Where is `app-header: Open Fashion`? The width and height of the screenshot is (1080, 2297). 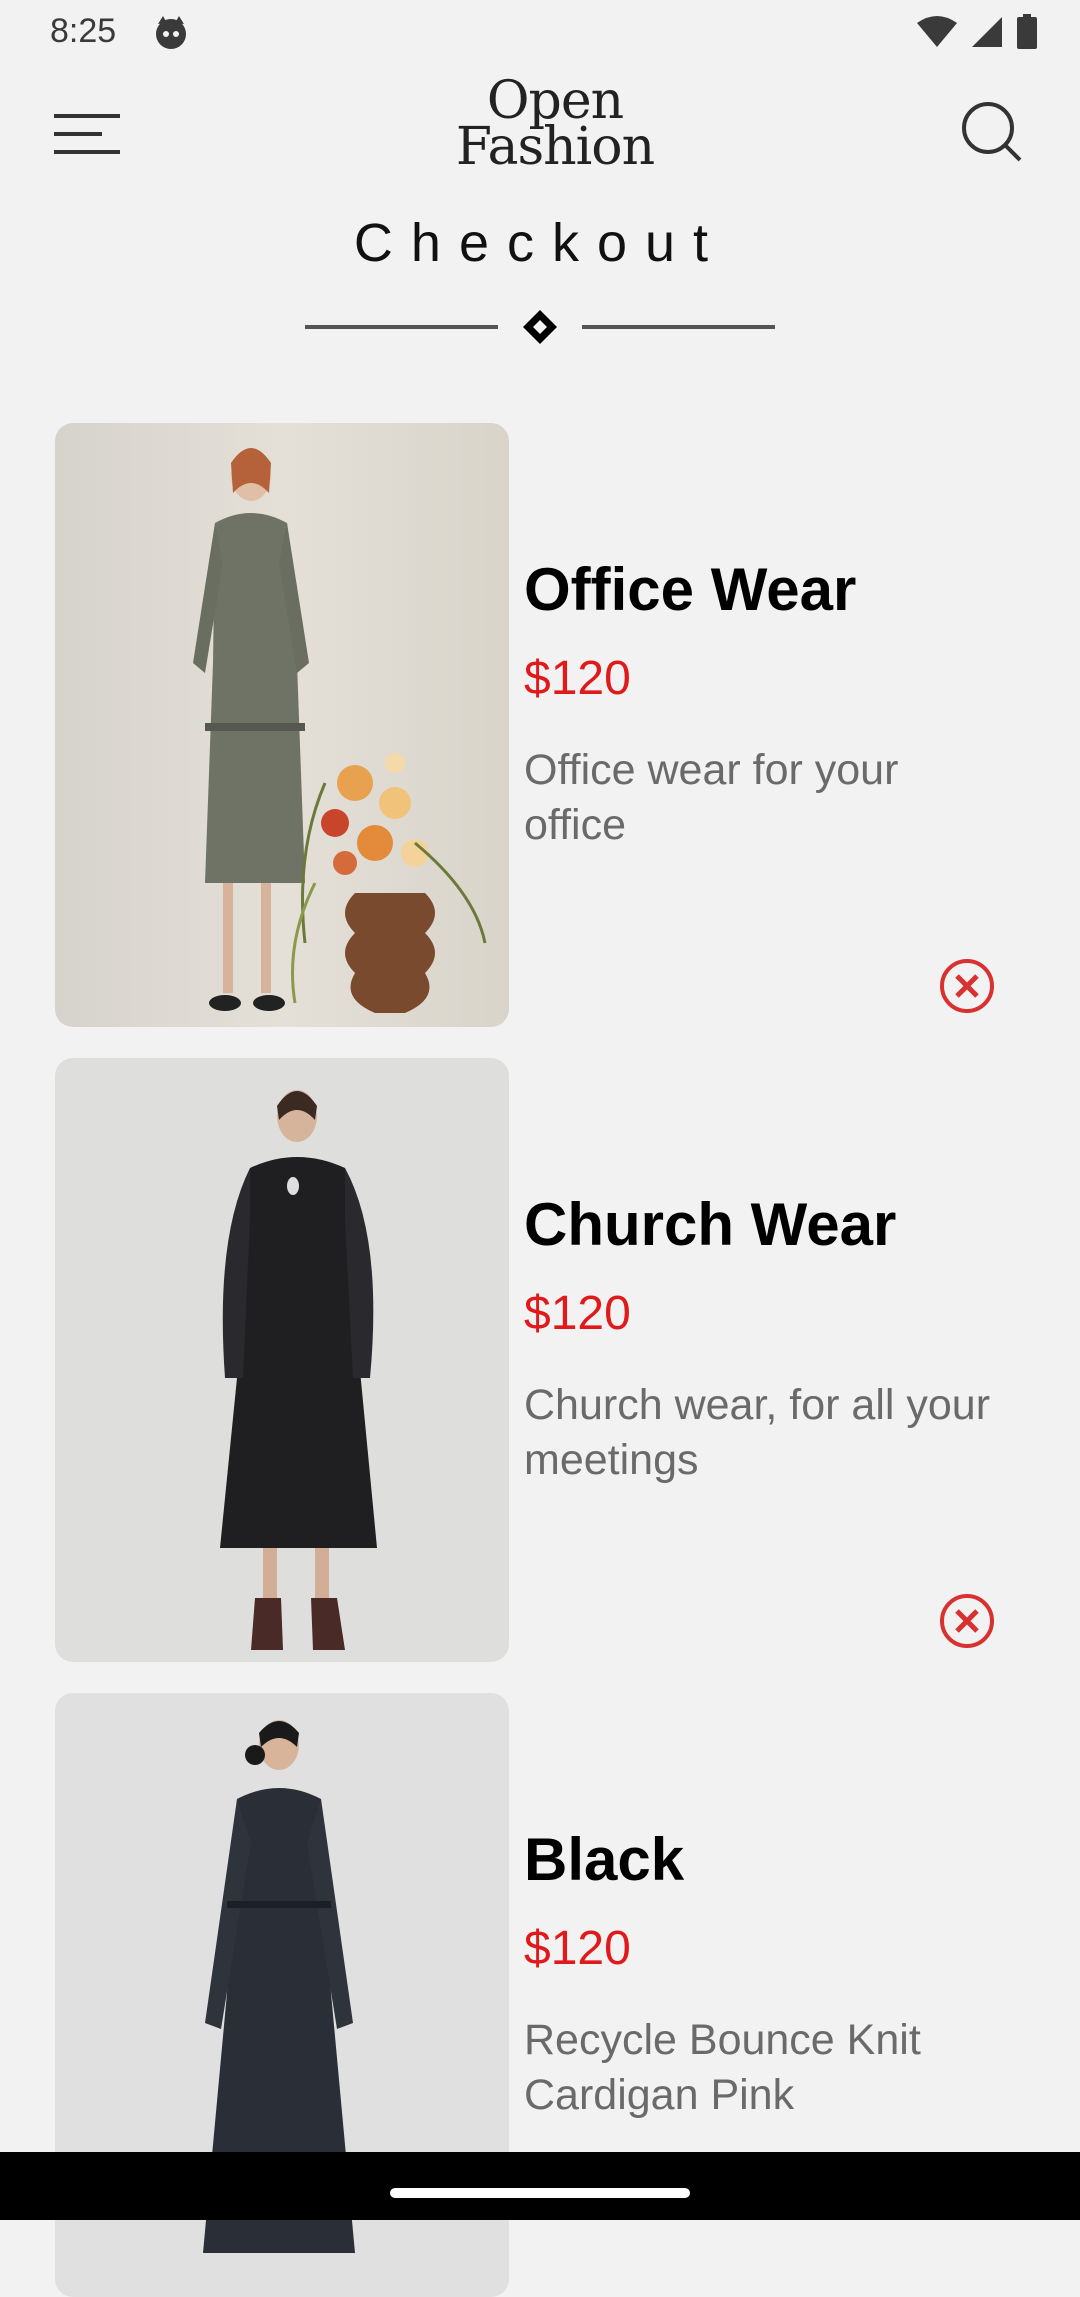
app-header: Open Fashion is located at coordinates (540, 131).